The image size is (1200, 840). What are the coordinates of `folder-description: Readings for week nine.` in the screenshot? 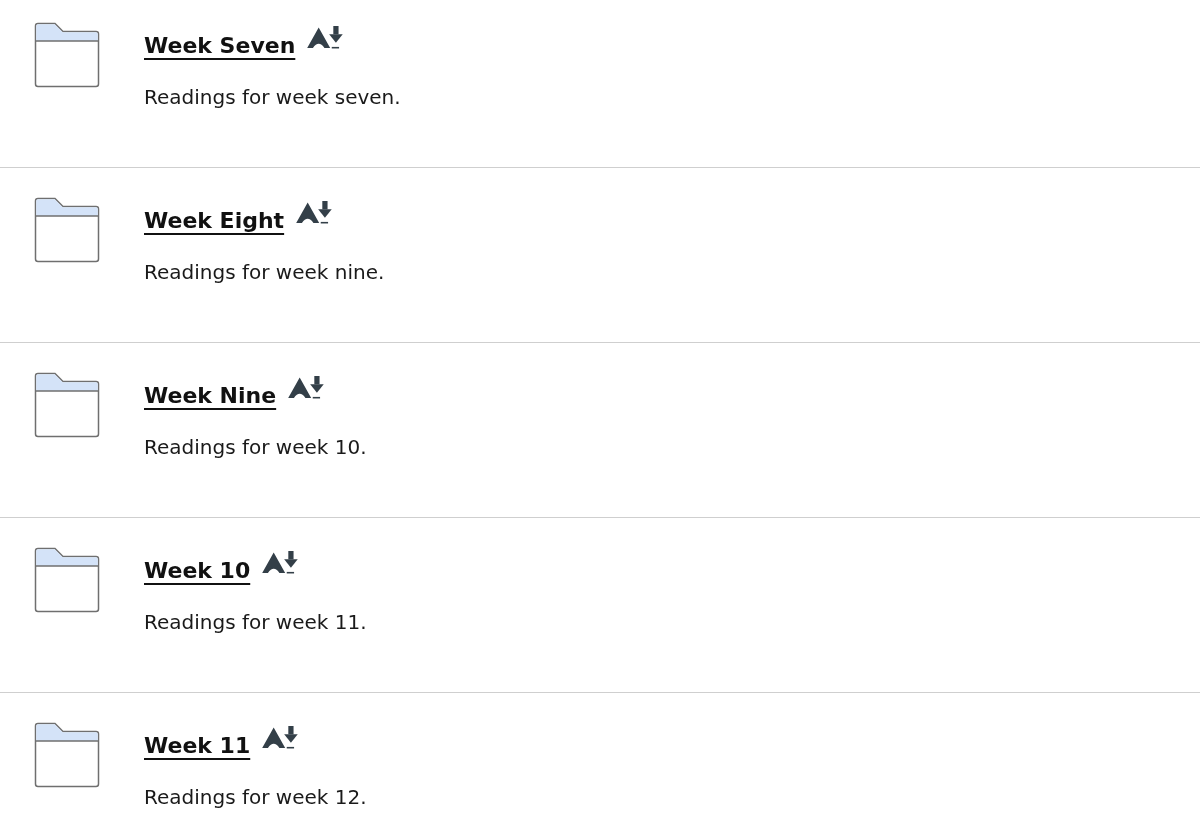 It's located at (264, 272).